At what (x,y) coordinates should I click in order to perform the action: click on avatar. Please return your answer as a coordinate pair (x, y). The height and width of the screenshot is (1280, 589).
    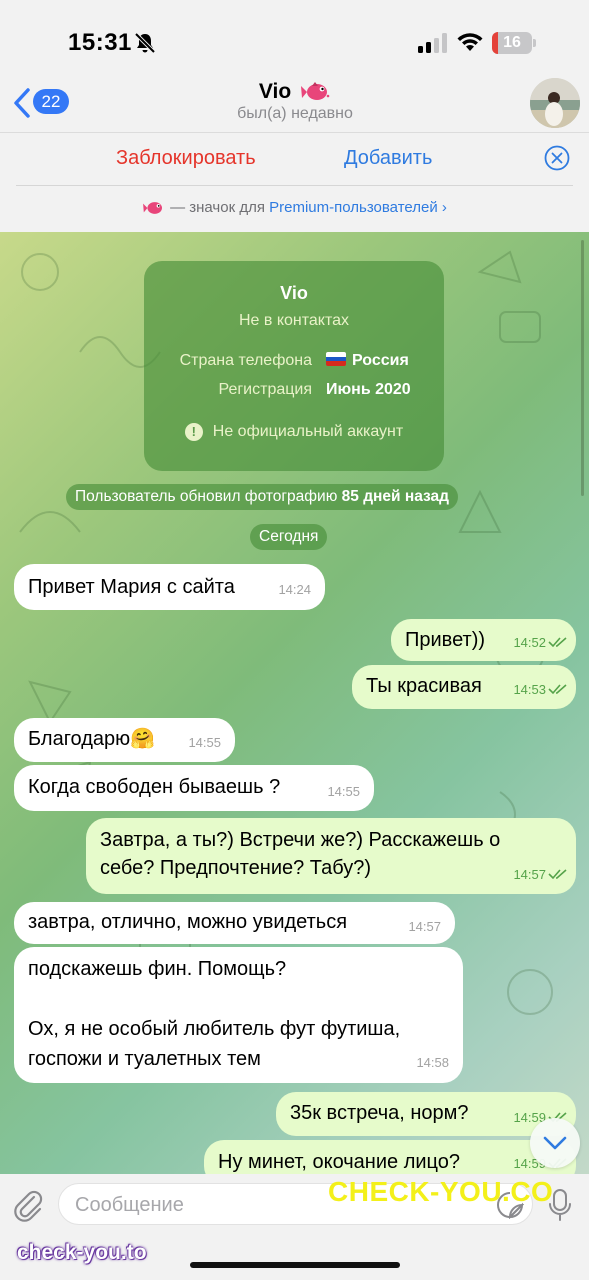
    Looking at the image, I should click on (555, 103).